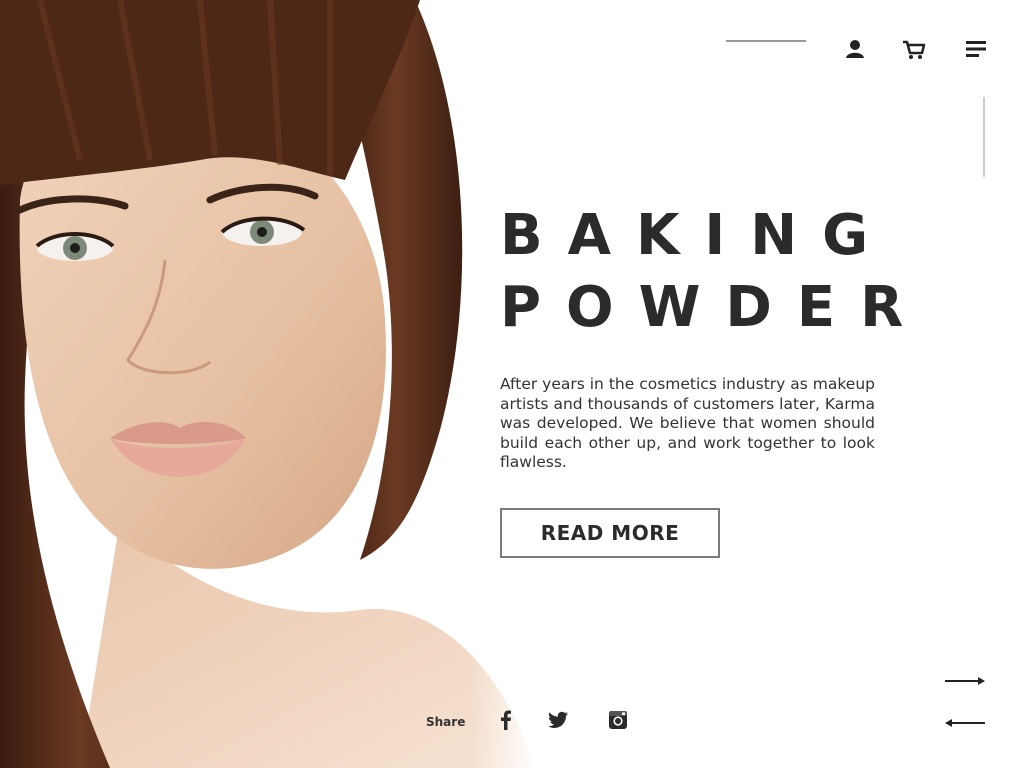 The image size is (1025, 768). Describe the element at coordinates (714, 272) in the screenshot. I see `page-title: BAKING POWDER` at that location.